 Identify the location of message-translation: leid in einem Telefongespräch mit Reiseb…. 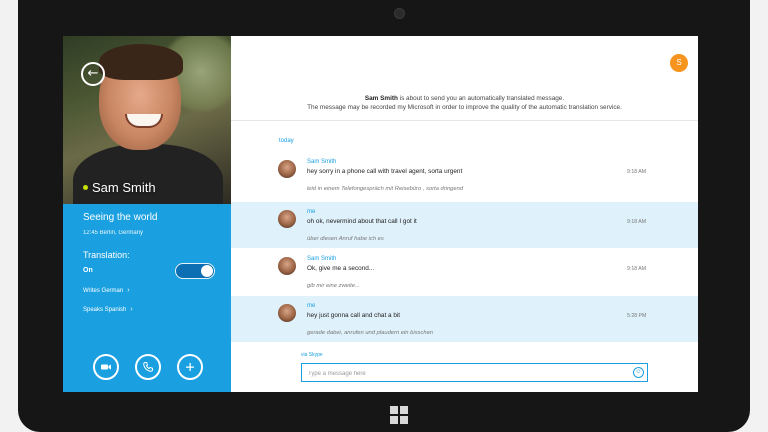
(385, 189).